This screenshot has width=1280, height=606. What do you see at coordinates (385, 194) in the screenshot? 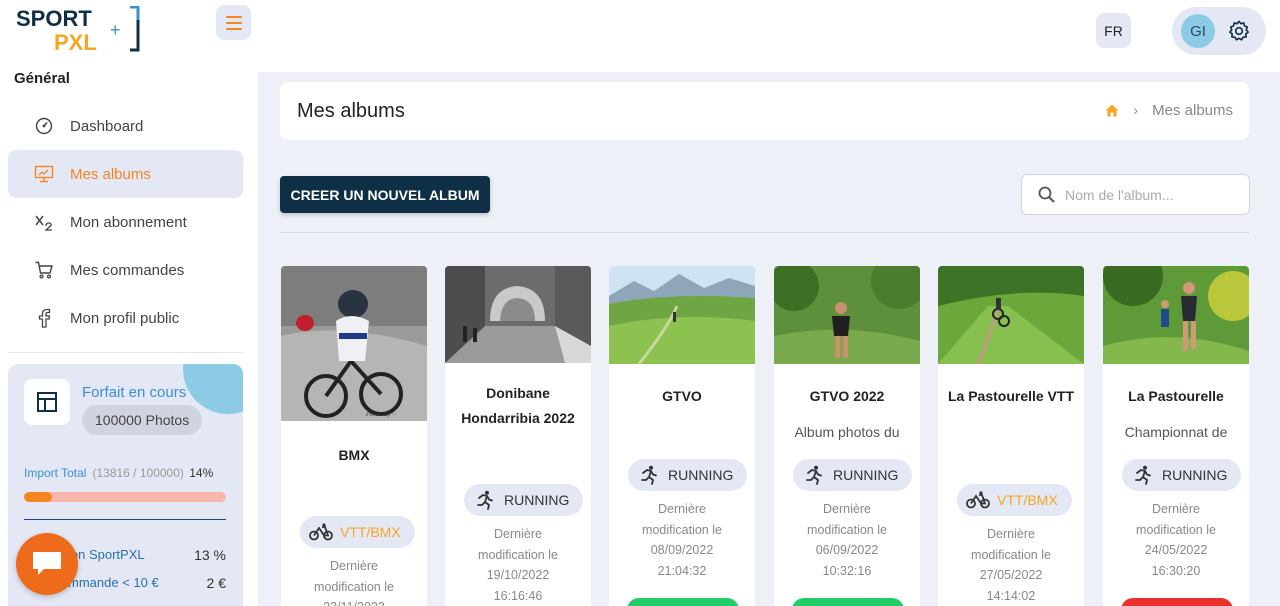
I see `create-album-button: CREER UN NOUVEL ALBUM` at bounding box center [385, 194].